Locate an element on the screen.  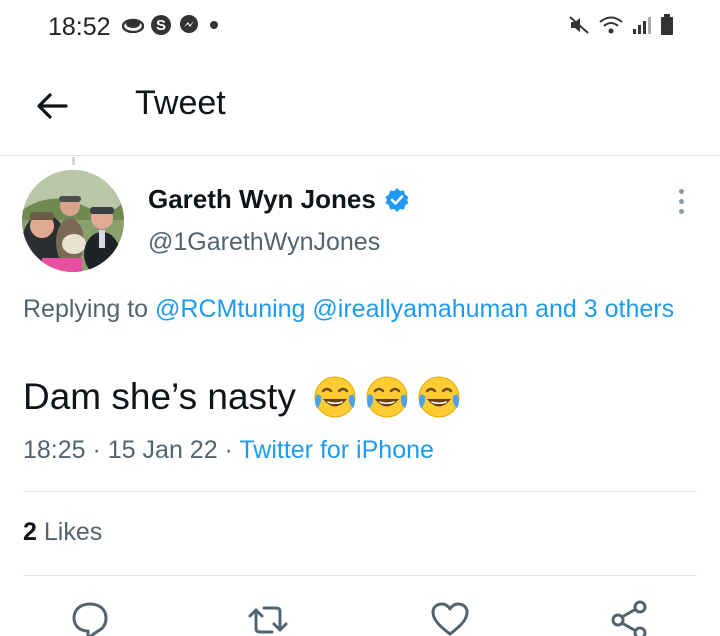
author-name-text: Gareth Wyn Jones is located at coordinates (262, 199).